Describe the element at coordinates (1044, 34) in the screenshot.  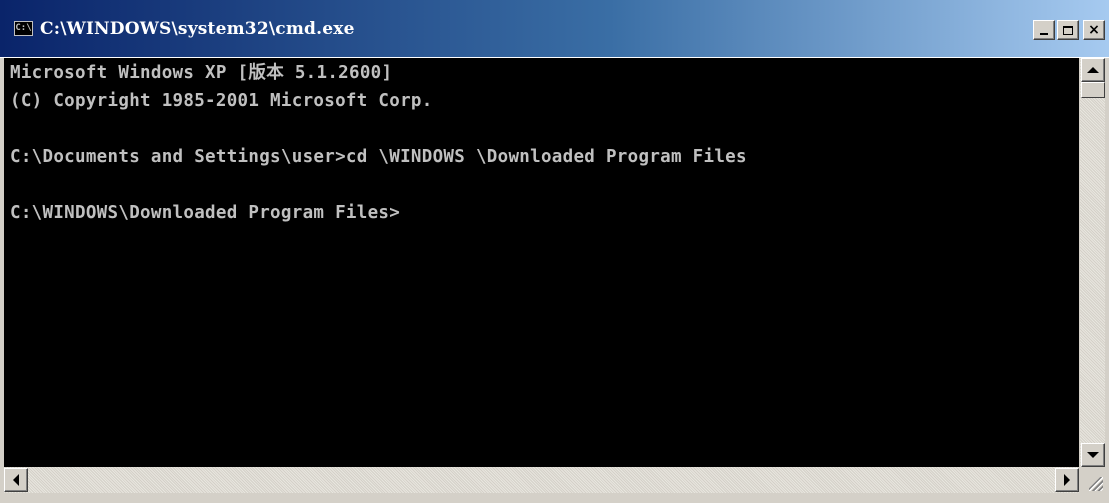
I see `minimize-icon` at that location.